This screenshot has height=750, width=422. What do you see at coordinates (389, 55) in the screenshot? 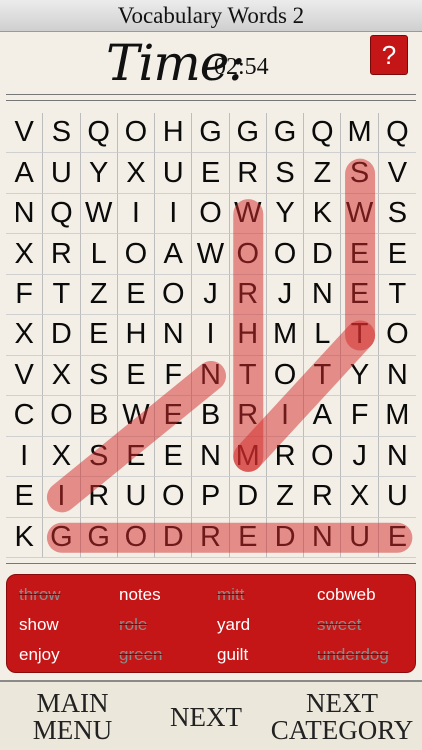
I see `help-button: ?` at bounding box center [389, 55].